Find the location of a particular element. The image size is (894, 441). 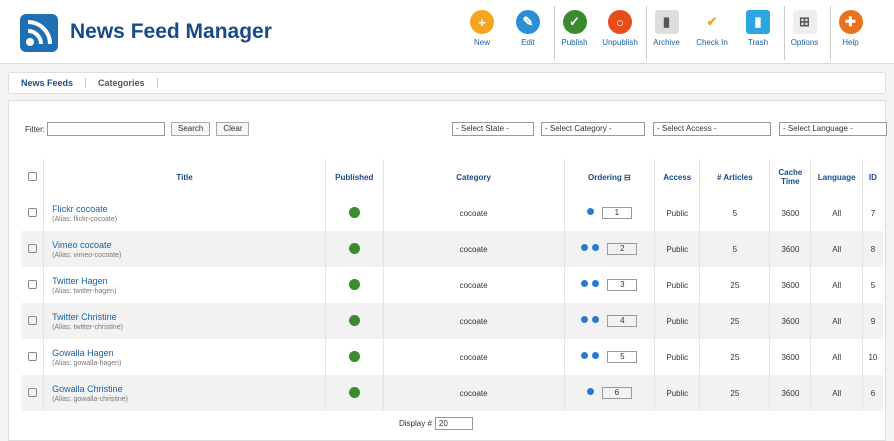

ordering-cell: 6 is located at coordinates (609, 393).